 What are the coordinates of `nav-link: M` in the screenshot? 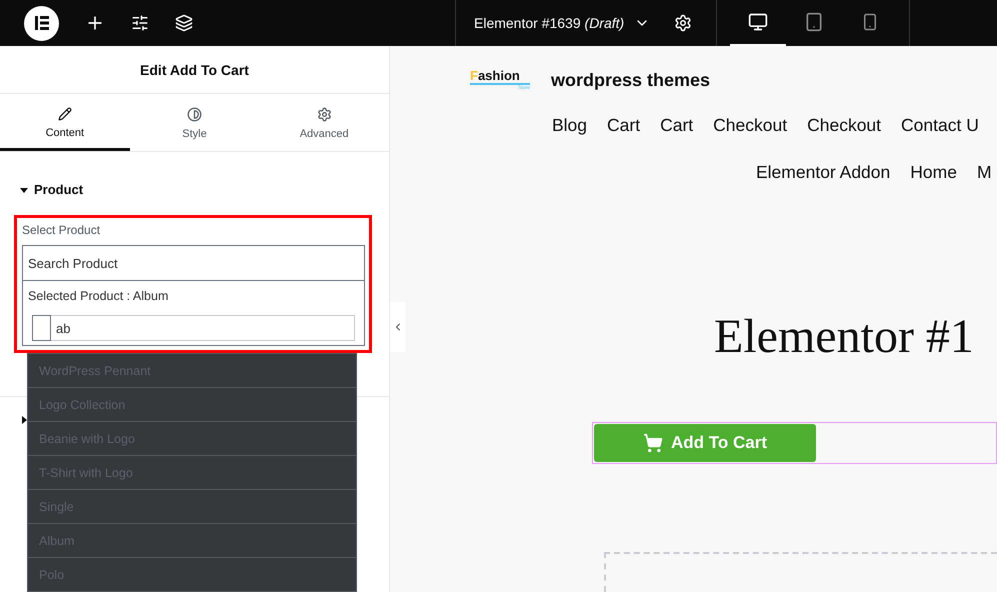 It's located at (984, 172).